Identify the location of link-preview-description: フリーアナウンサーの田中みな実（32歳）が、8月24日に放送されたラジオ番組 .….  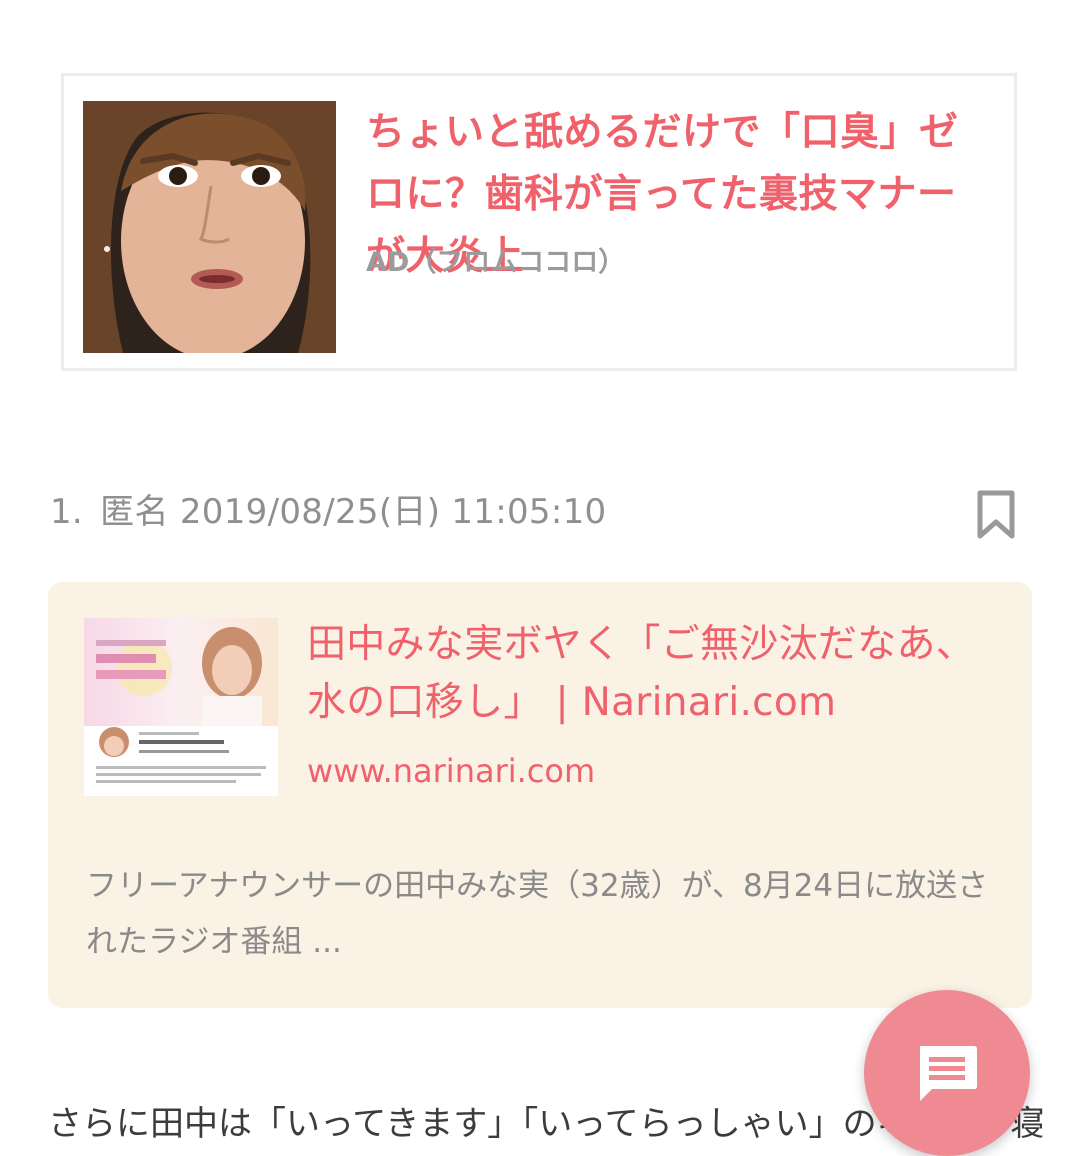
(537, 914).